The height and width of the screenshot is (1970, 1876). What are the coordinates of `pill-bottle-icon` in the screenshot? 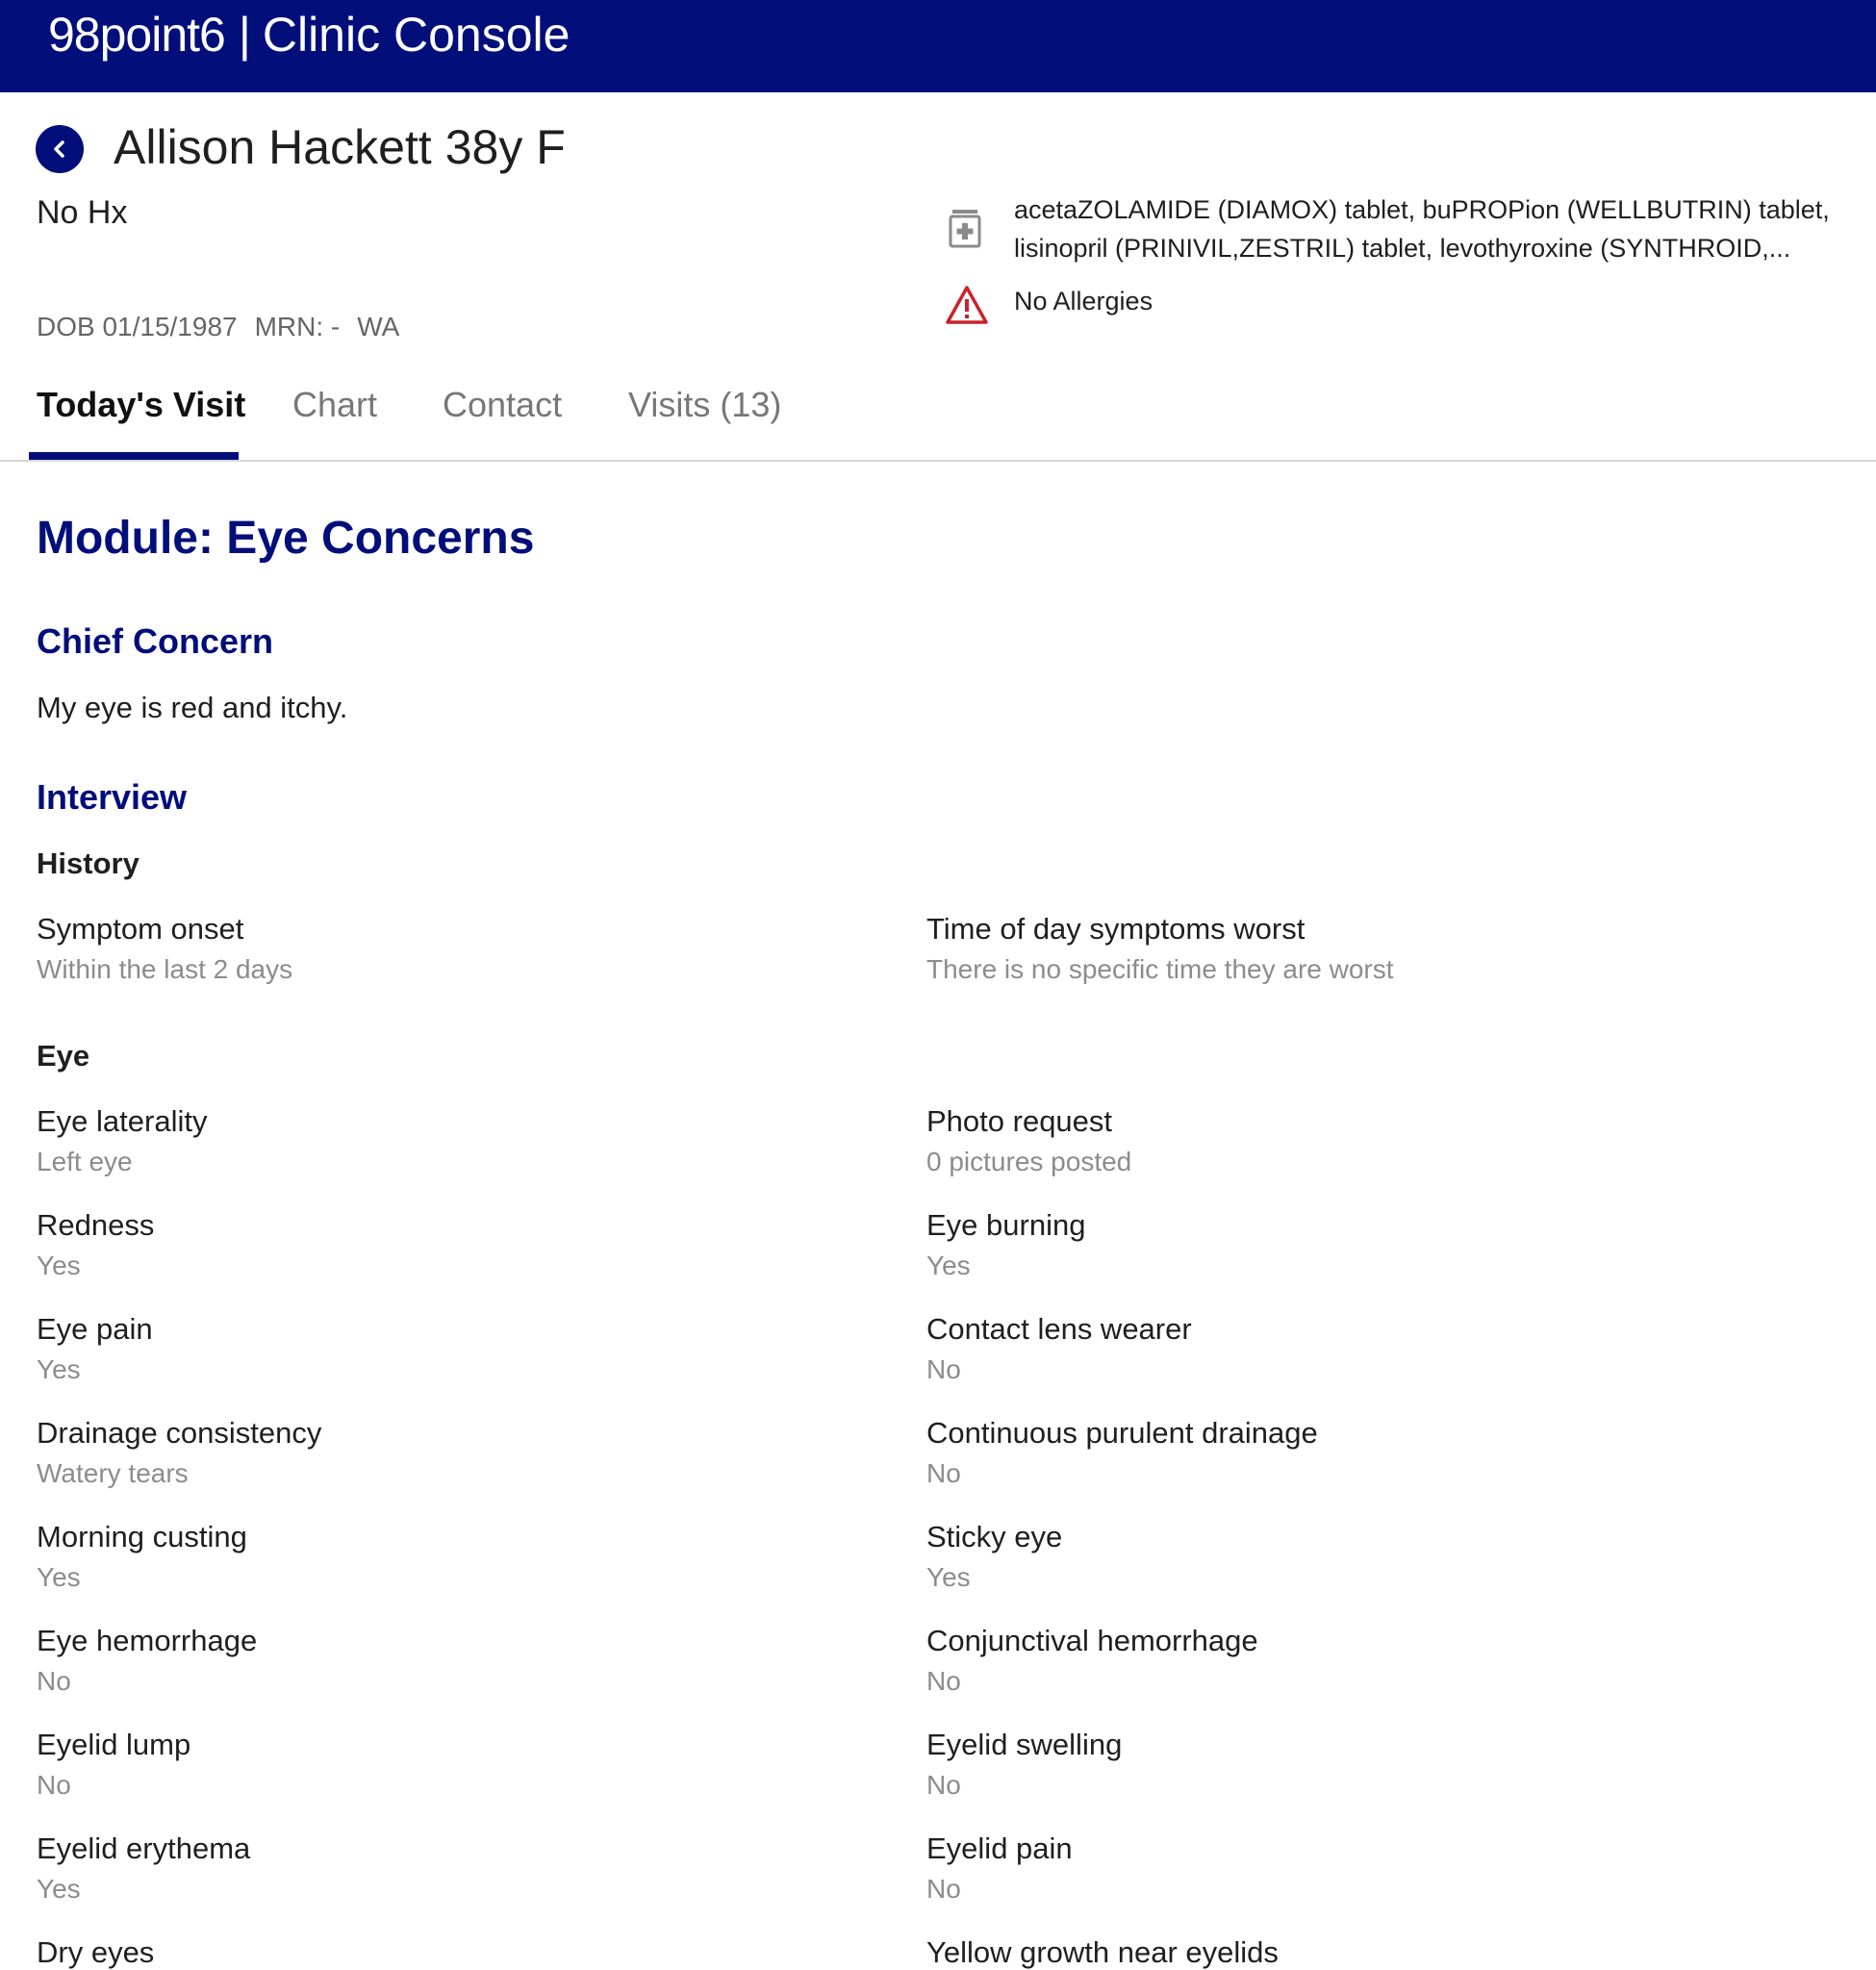 It's located at (965, 229).